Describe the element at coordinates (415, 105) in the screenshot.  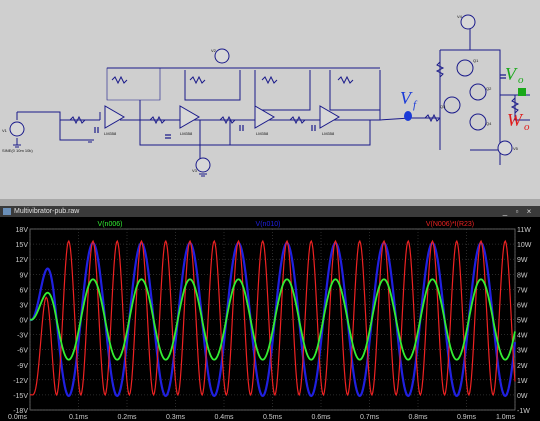
I see `vf-annotation-sub: f` at that location.